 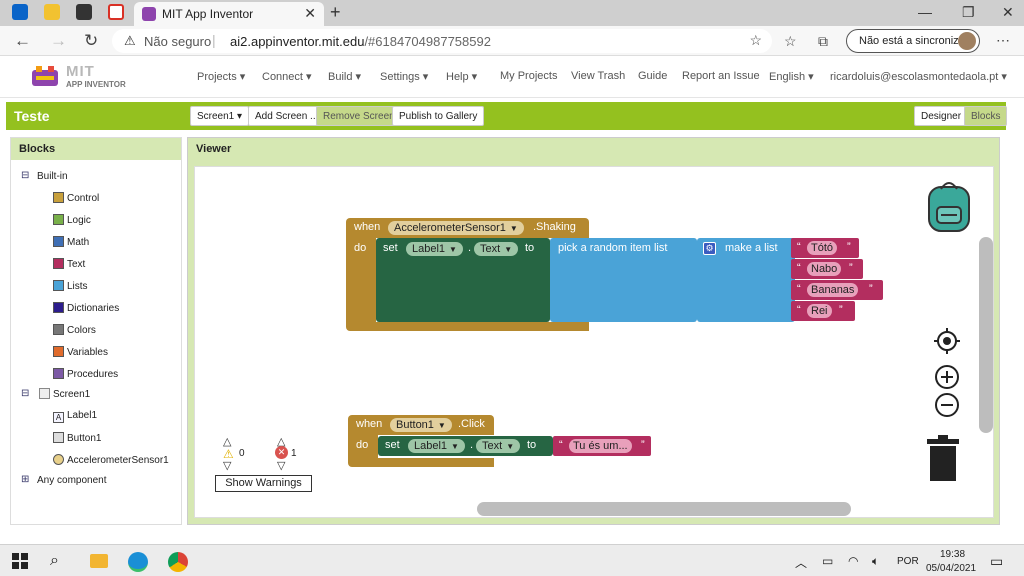 I want to click on menu-help: Help ▾, so click(x=461, y=76).